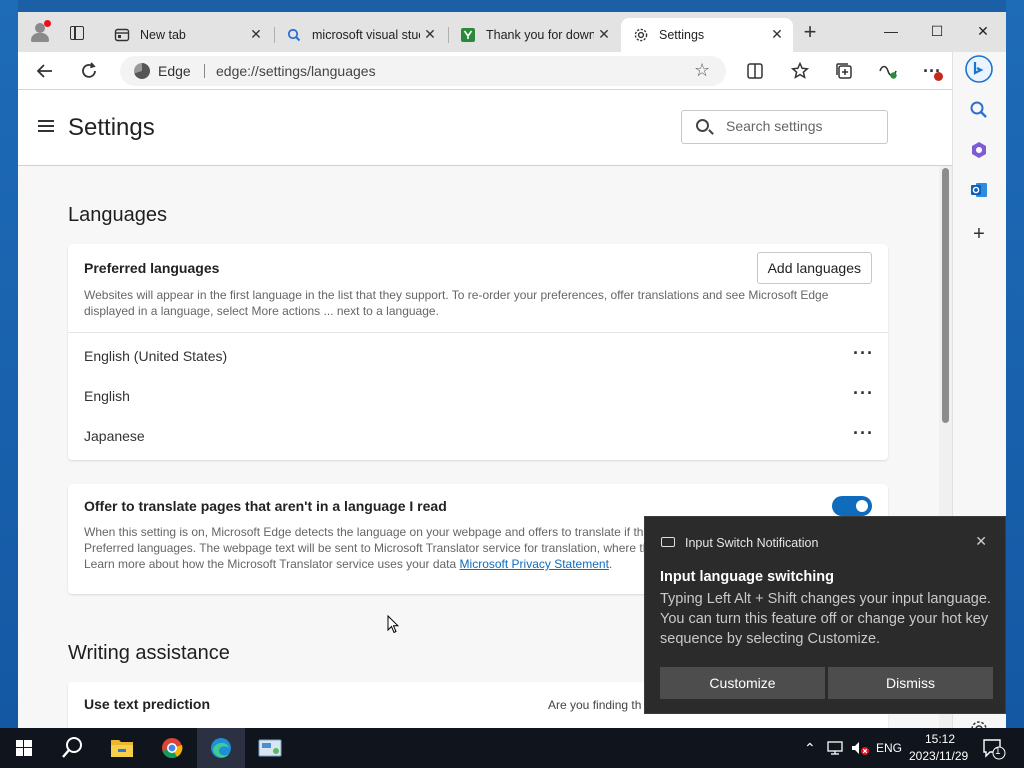 This screenshot has width=1024, height=768. What do you see at coordinates (937, 31) in the screenshot?
I see `maximize-button: ☐` at bounding box center [937, 31].